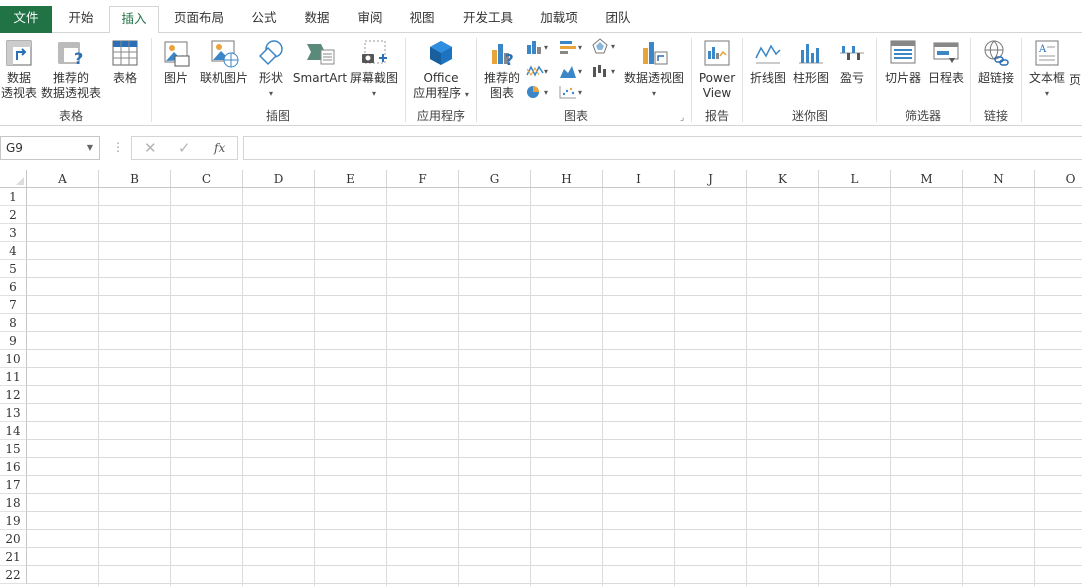  What do you see at coordinates (271, 69) in the screenshot?
I see `shapes-button: 形状 ▾` at bounding box center [271, 69].